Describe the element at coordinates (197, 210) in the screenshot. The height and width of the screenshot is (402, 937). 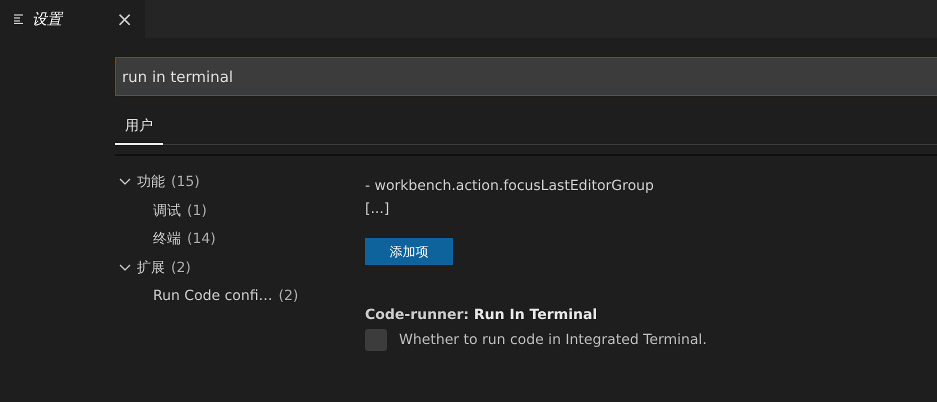
I see `tree-count: (1)` at that location.